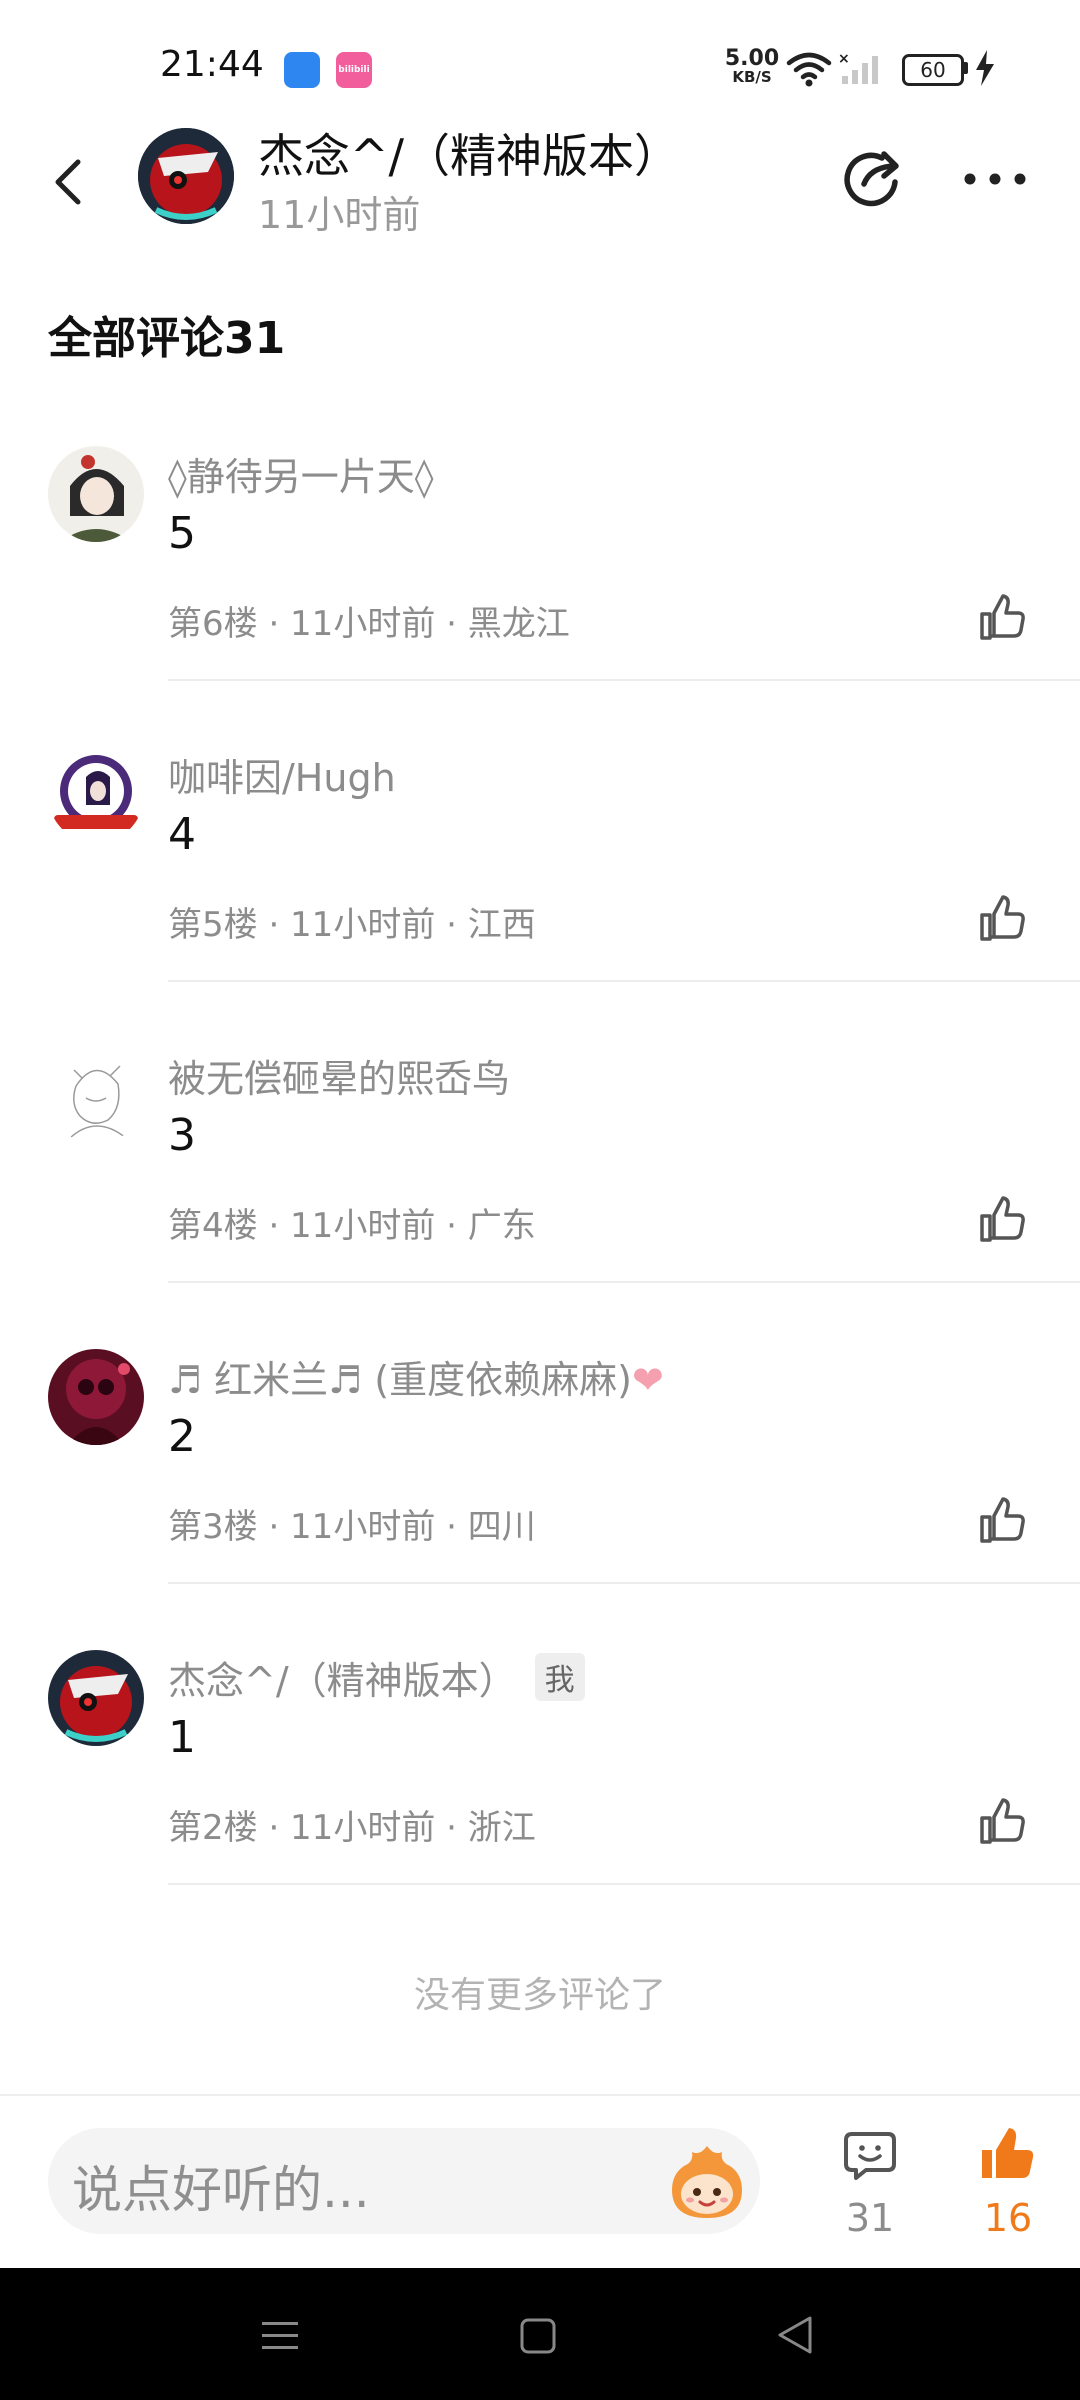 The width and height of the screenshot is (1080, 2400). What do you see at coordinates (400, 1380) in the screenshot?
I see `commenter-name-text: ♬ 红米兰♬ (重度依赖麻麻)` at bounding box center [400, 1380].